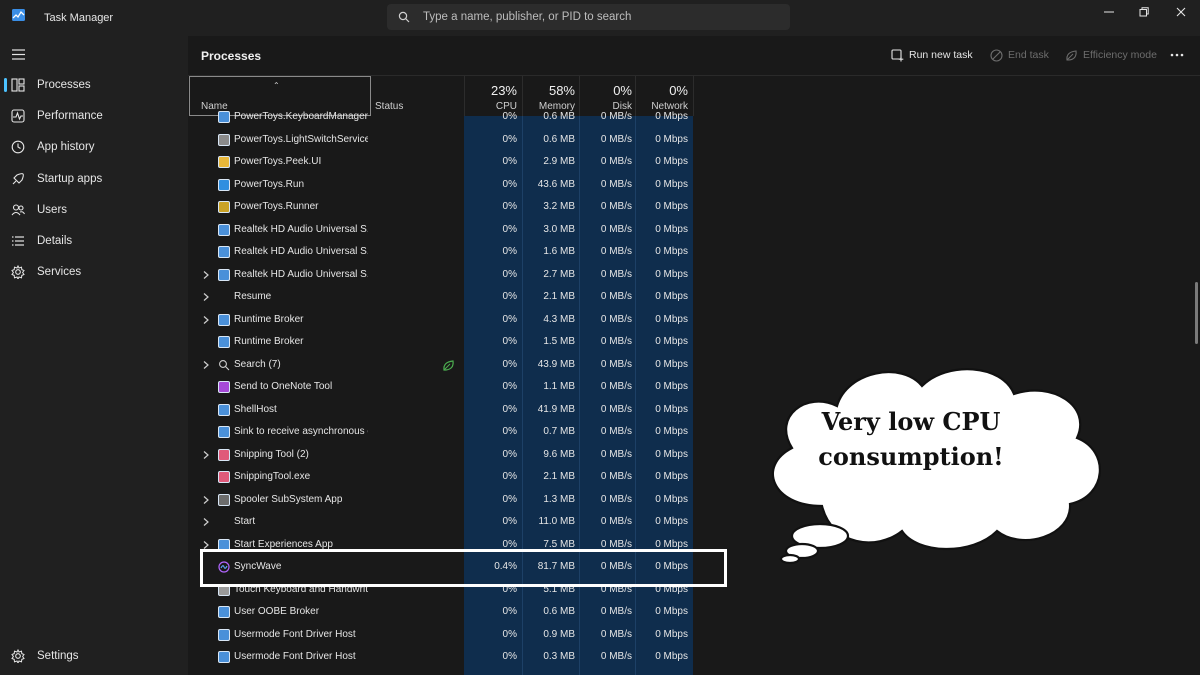 Image resolution: width=1200 pixels, height=675 pixels. What do you see at coordinates (18, 15) in the screenshot?
I see `task-manager-logo-icon` at bounding box center [18, 15].